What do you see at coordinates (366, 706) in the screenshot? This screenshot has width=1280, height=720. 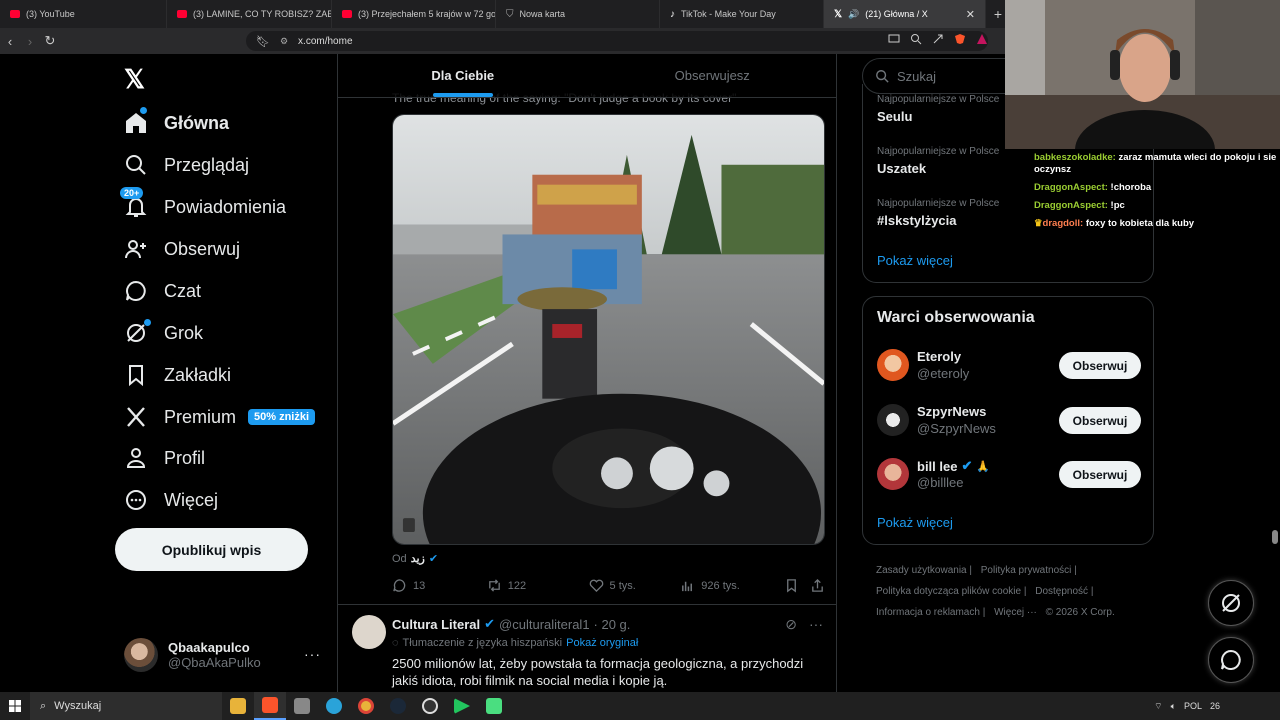 I see `chrome-icon` at bounding box center [366, 706].